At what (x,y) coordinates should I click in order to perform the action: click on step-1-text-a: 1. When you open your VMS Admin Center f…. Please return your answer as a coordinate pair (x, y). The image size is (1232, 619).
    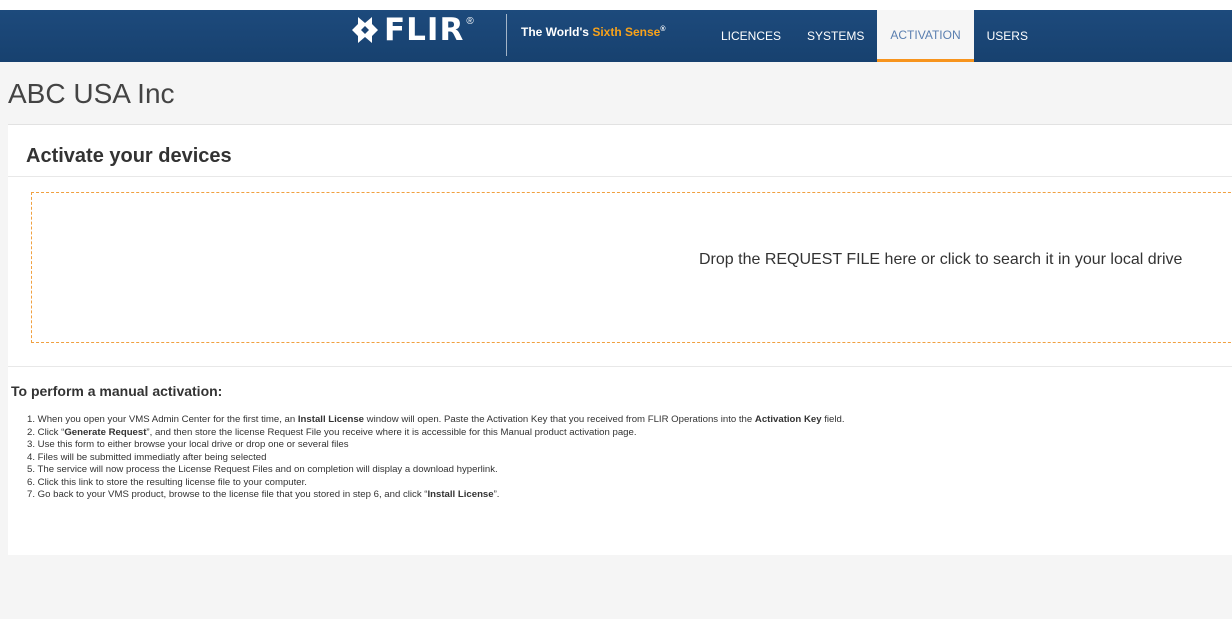
    Looking at the image, I should click on (162, 419).